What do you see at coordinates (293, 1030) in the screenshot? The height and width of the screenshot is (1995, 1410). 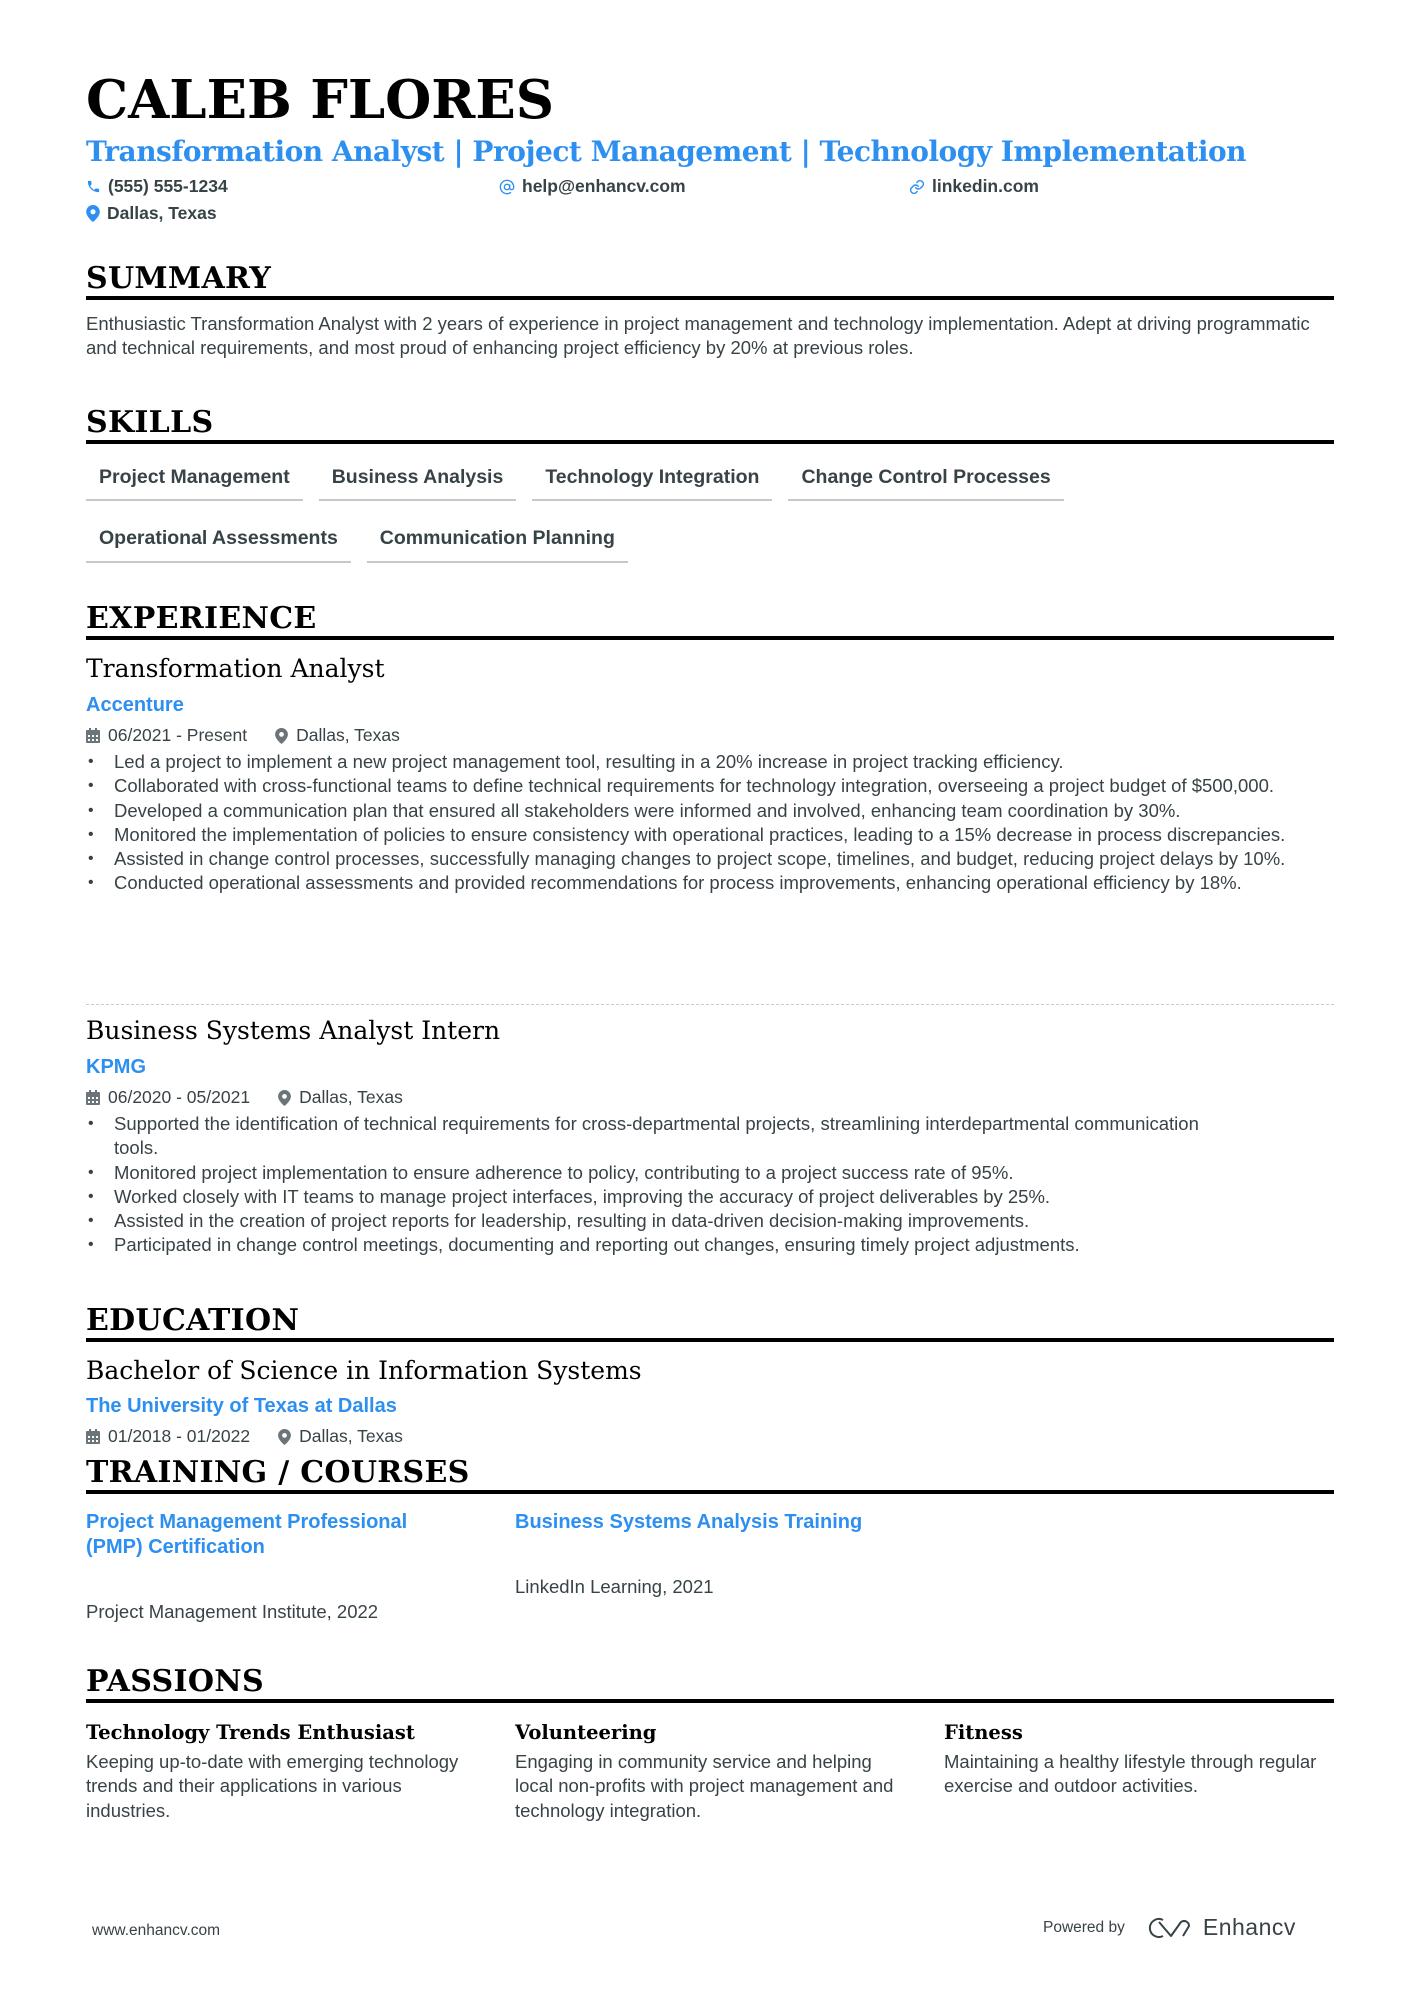 I see `job-title: Business Systems Analyst Intern` at bounding box center [293, 1030].